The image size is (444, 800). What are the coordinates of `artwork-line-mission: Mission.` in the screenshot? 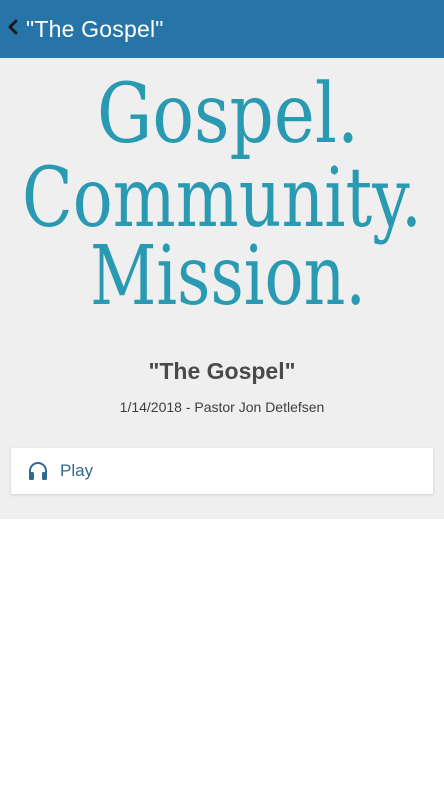 It's located at (228, 274).